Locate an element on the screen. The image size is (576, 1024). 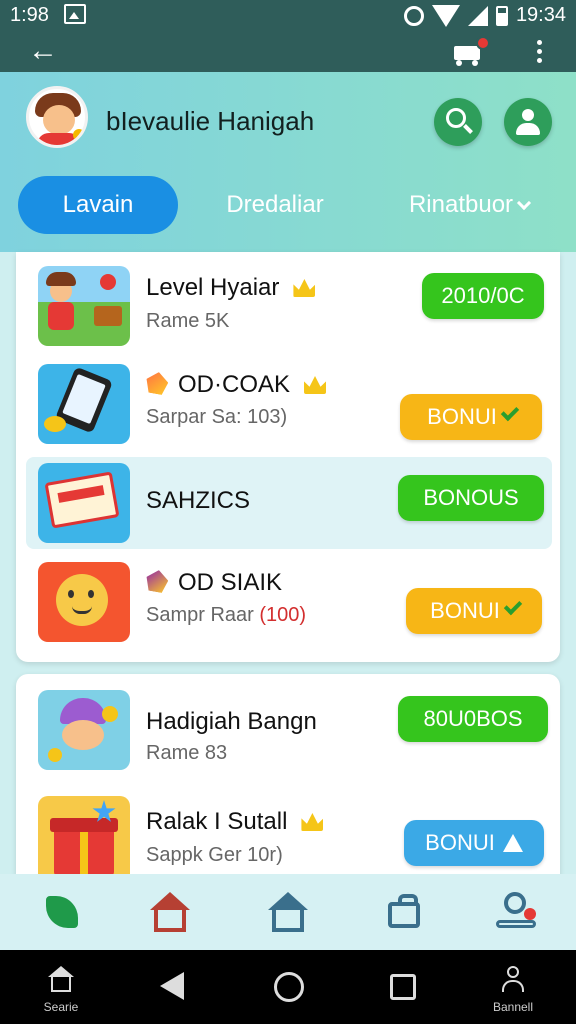
system-right-label: Bannell is located at coordinates (513, 1007).